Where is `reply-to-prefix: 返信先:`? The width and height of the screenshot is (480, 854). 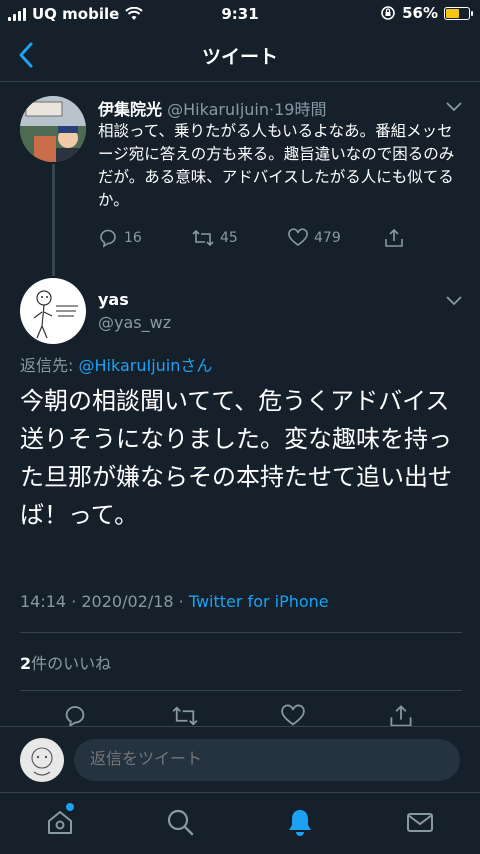
reply-to-prefix: 返信先: is located at coordinates (49, 365).